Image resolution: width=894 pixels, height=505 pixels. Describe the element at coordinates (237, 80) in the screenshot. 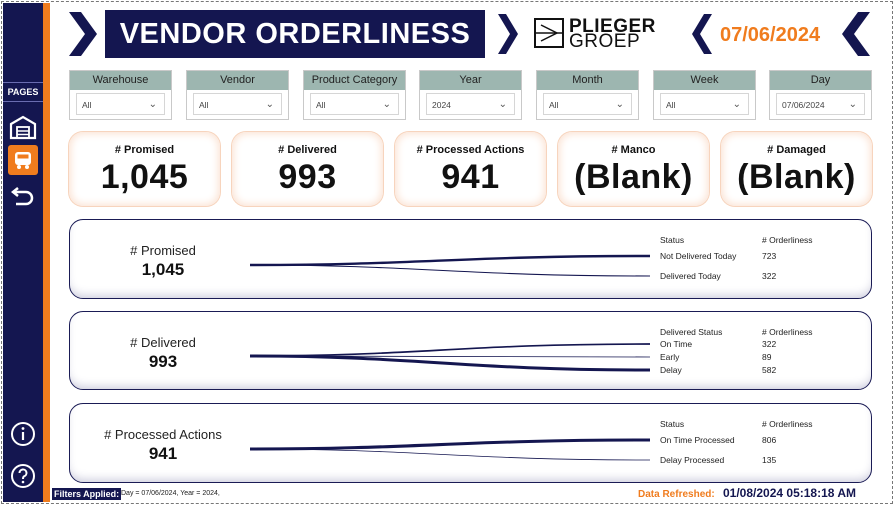

I see `slicer-label: Vendor` at that location.